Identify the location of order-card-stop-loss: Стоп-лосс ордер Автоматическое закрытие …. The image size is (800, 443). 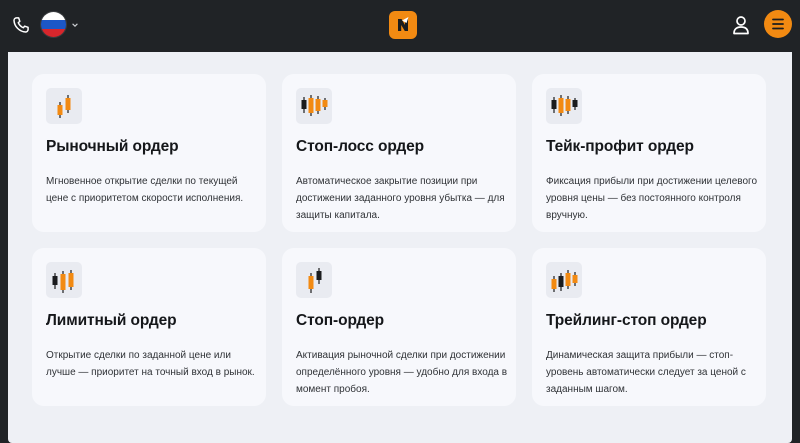
(399, 153).